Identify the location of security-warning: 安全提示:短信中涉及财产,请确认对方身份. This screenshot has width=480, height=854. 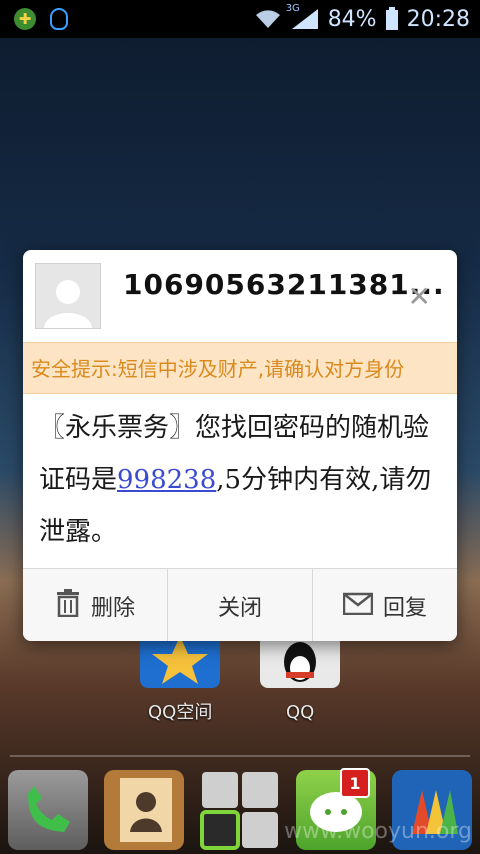
(240, 368).